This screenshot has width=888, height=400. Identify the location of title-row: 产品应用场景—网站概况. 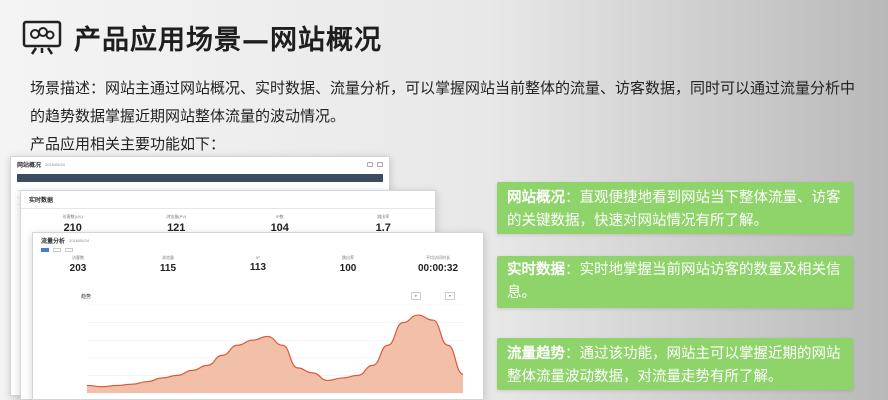
(202, 37).